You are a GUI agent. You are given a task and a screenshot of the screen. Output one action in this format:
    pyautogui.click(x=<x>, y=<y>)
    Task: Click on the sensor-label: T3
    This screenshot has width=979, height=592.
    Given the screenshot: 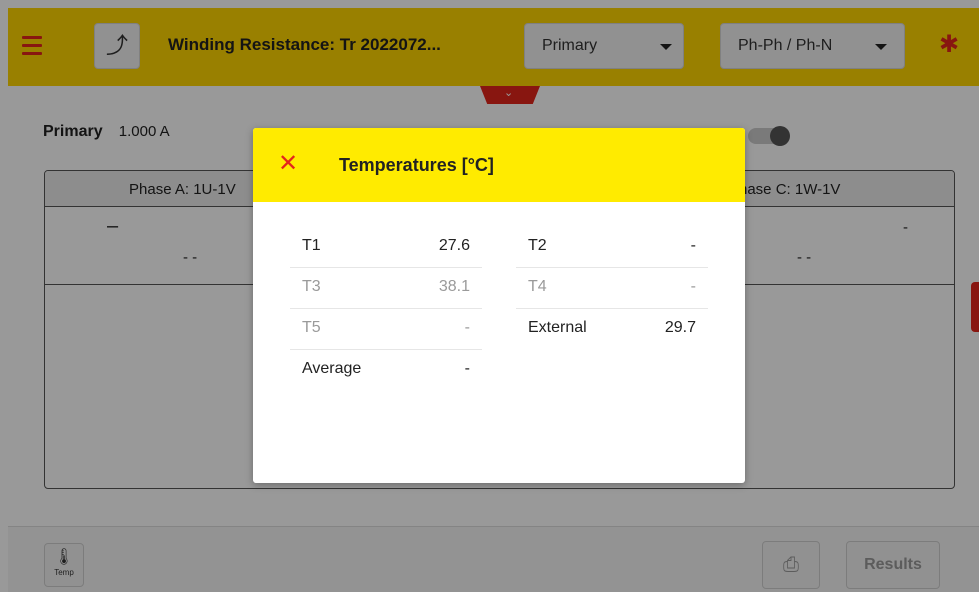 What is the action you would take?
    pyautogui.click(x=311, y=286)
    